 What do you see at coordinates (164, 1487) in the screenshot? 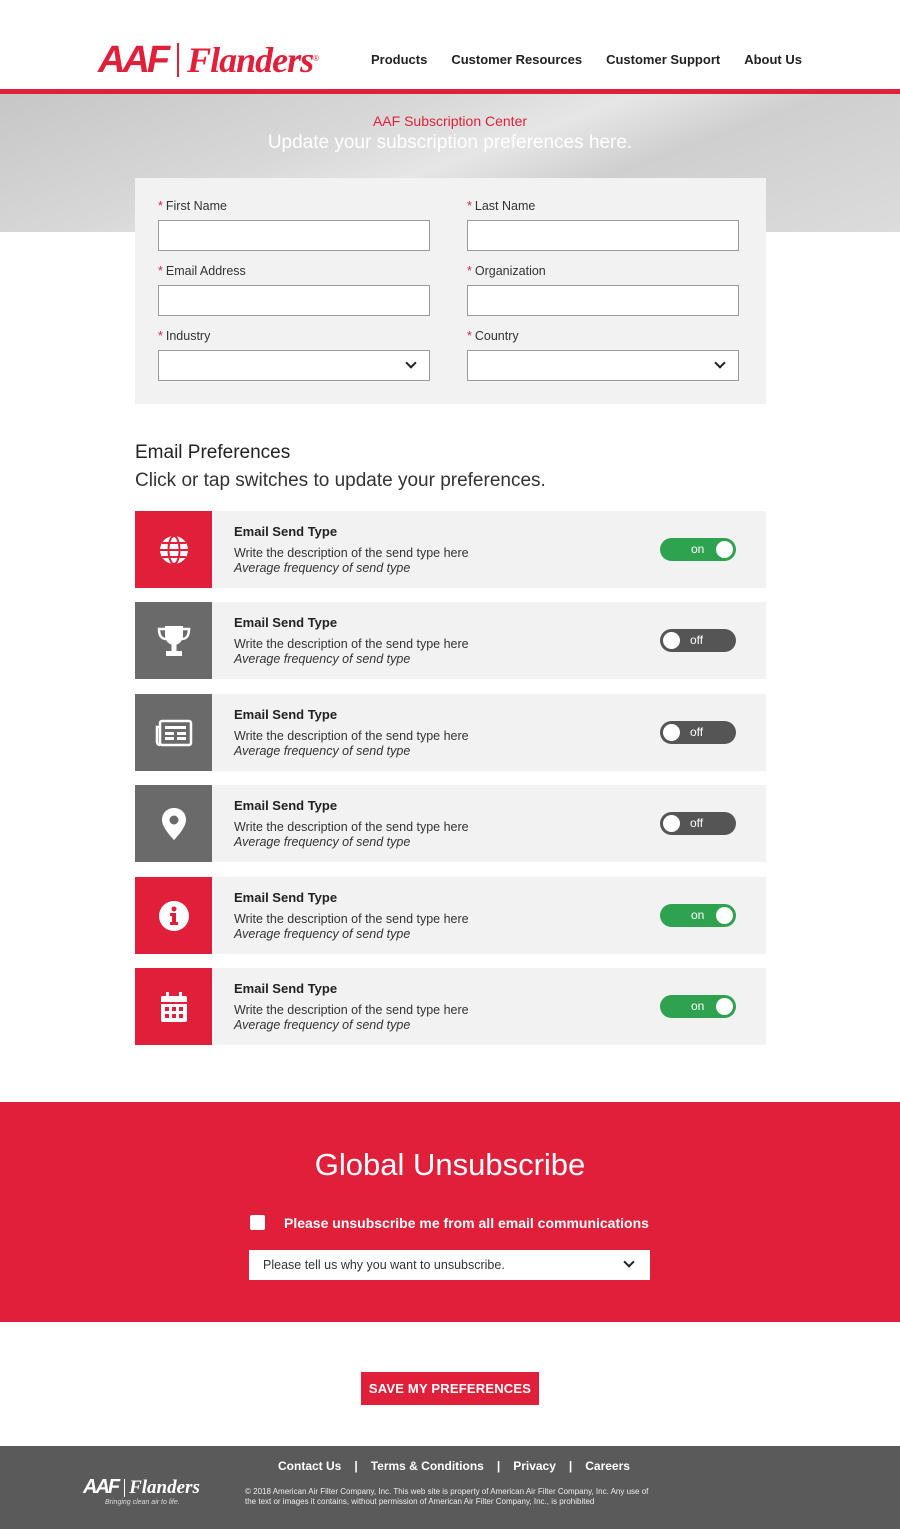
I see `footer-logo-flanders: Flanders` at bounding box center [164, 1487].